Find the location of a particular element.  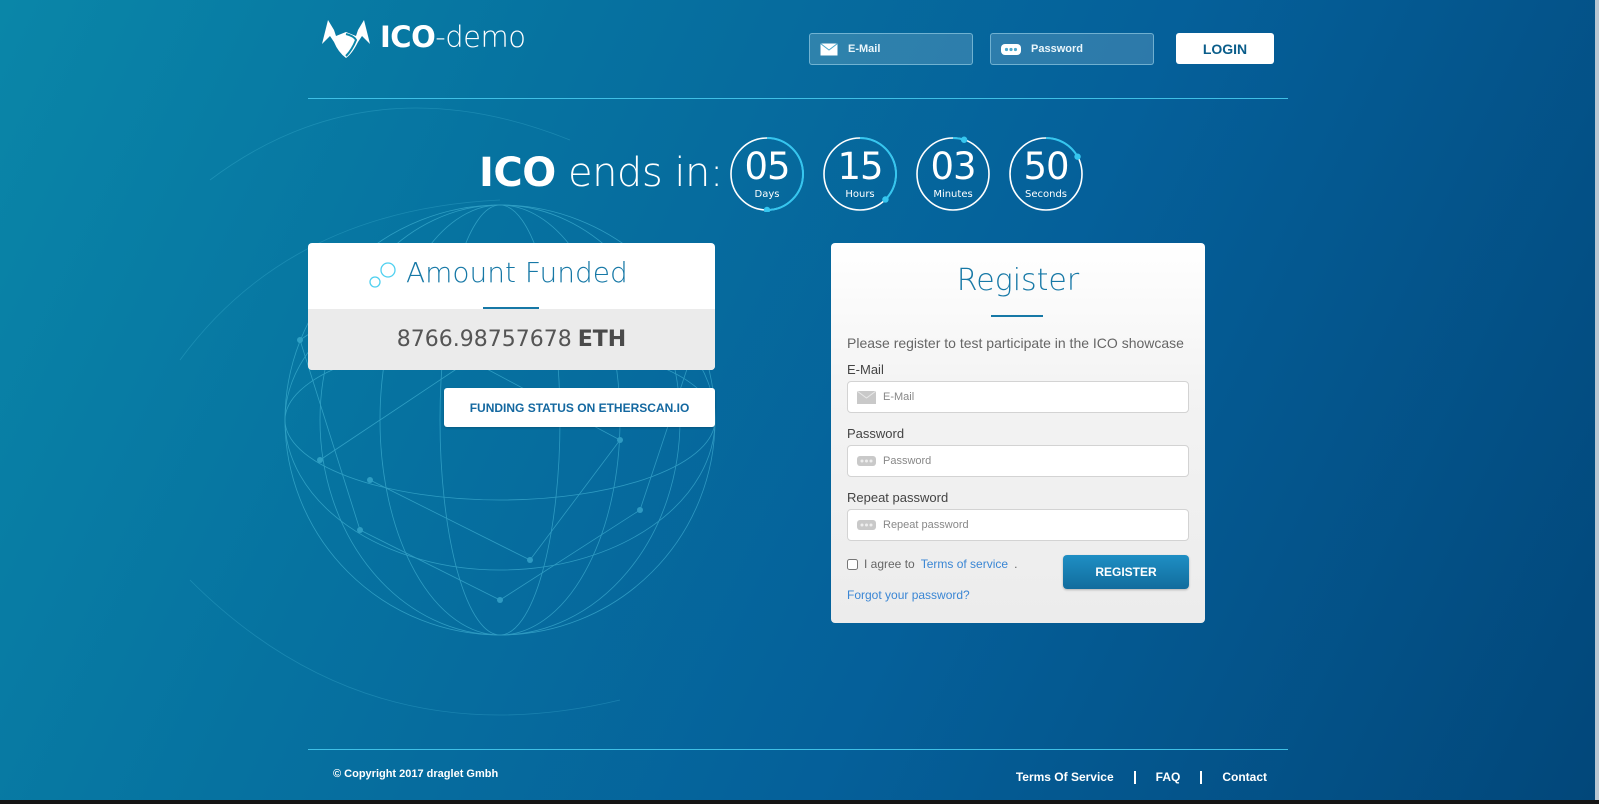

countdown-seconds: 50 Seconds is located at coordinates (1046, 174).